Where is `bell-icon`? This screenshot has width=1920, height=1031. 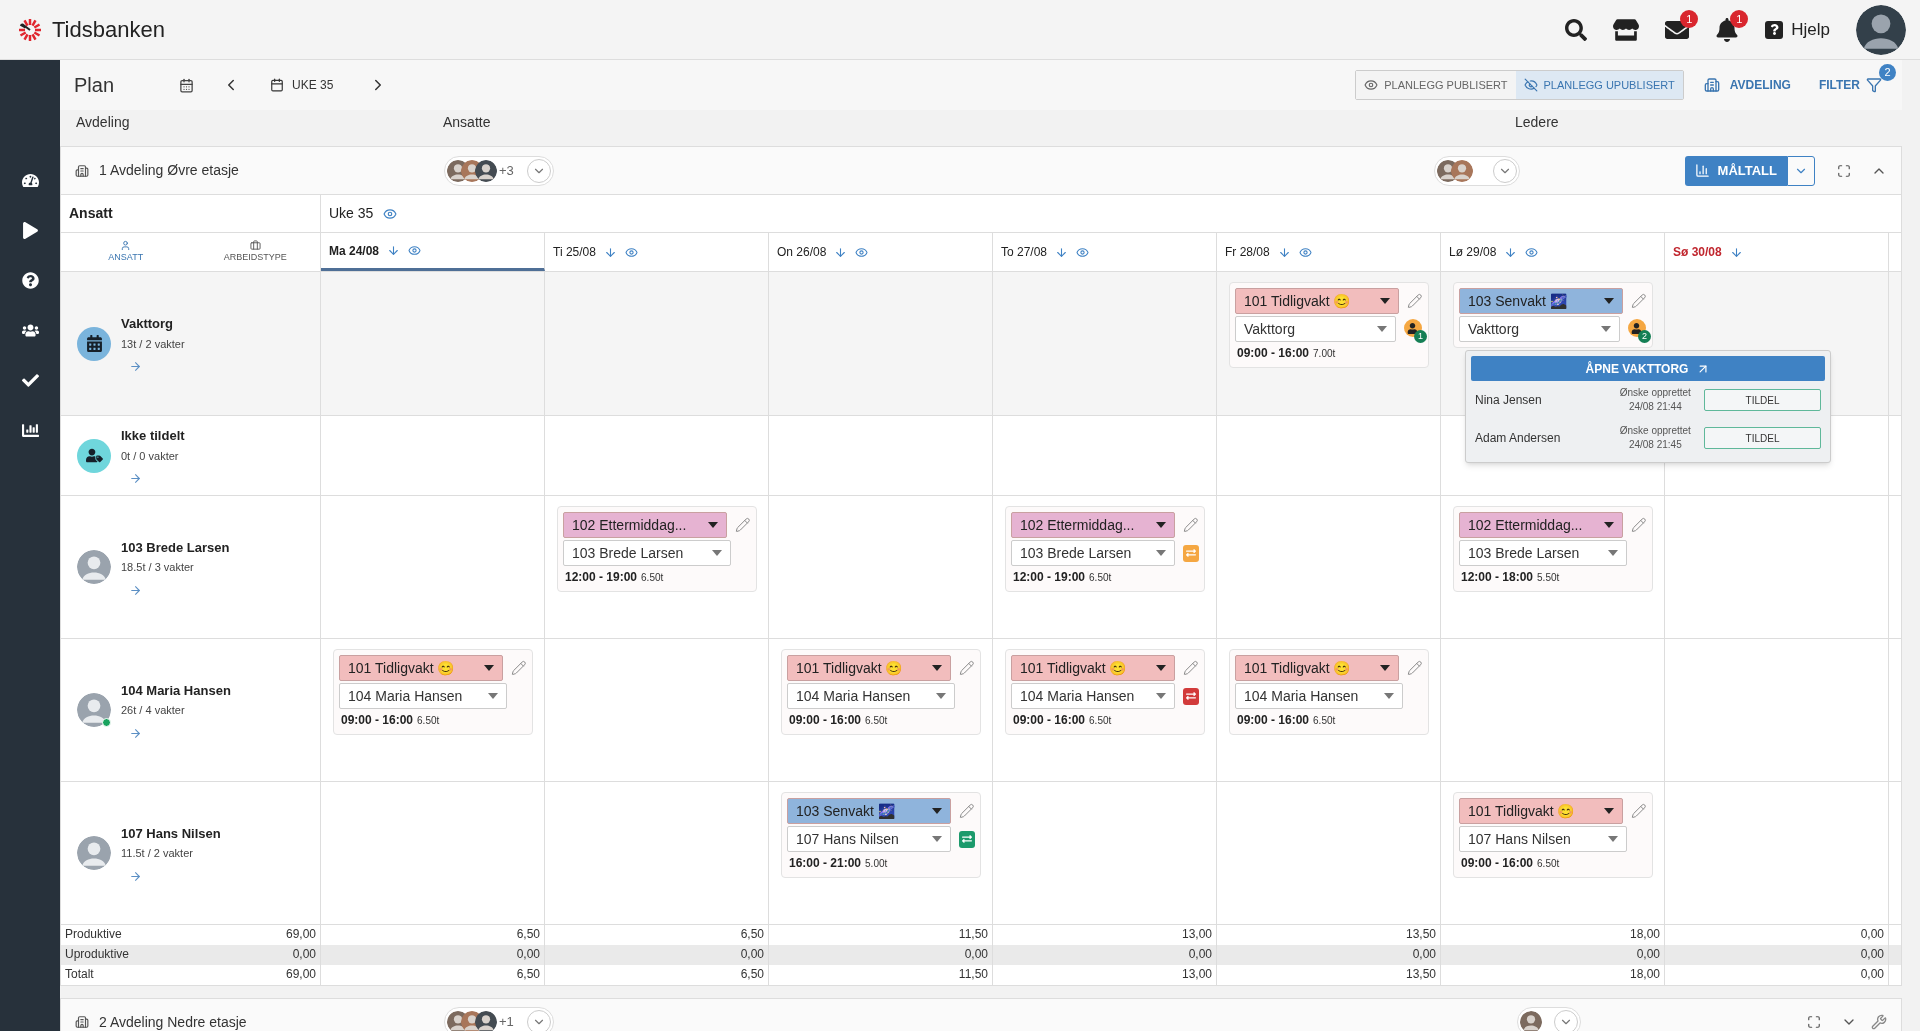
bell-icon is located at coordinates (1727, 29).